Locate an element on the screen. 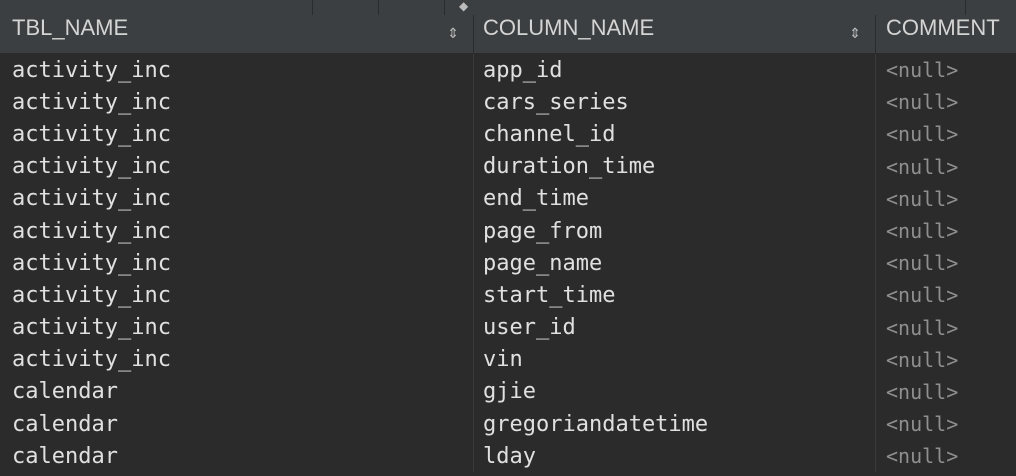 Image resolution: width=1016 pixels, height=476 pixels. cell-column-name: end_time is located at coordinates (675, 198).